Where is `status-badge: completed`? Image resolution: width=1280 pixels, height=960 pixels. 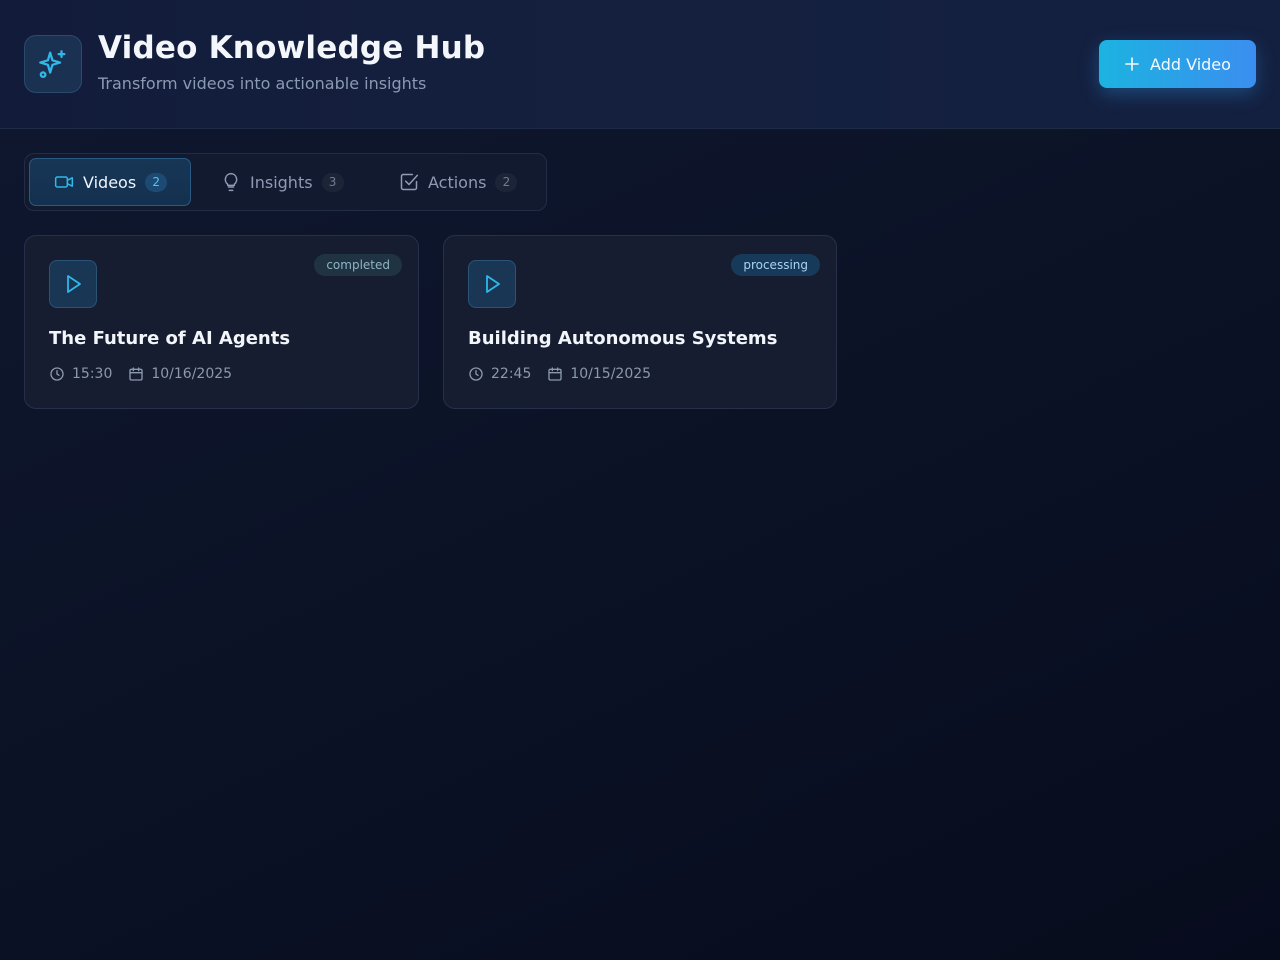
status-badge: completed is located at coordinates (358, 265).